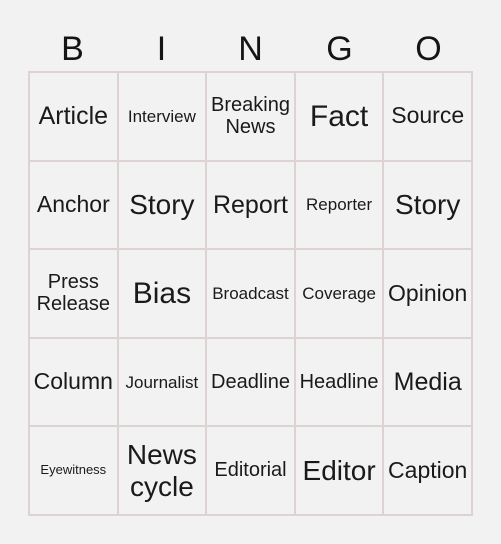 This screenshot has width=501, height=544. I want to click on bingo-cell: Press Release, so click(74, 294).